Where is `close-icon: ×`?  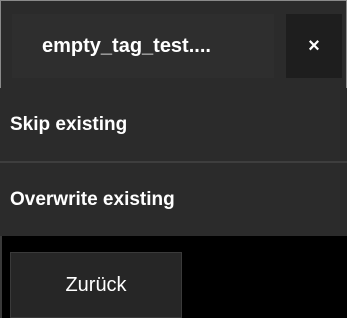 close-icon: × is located at coordinates (314, 46).